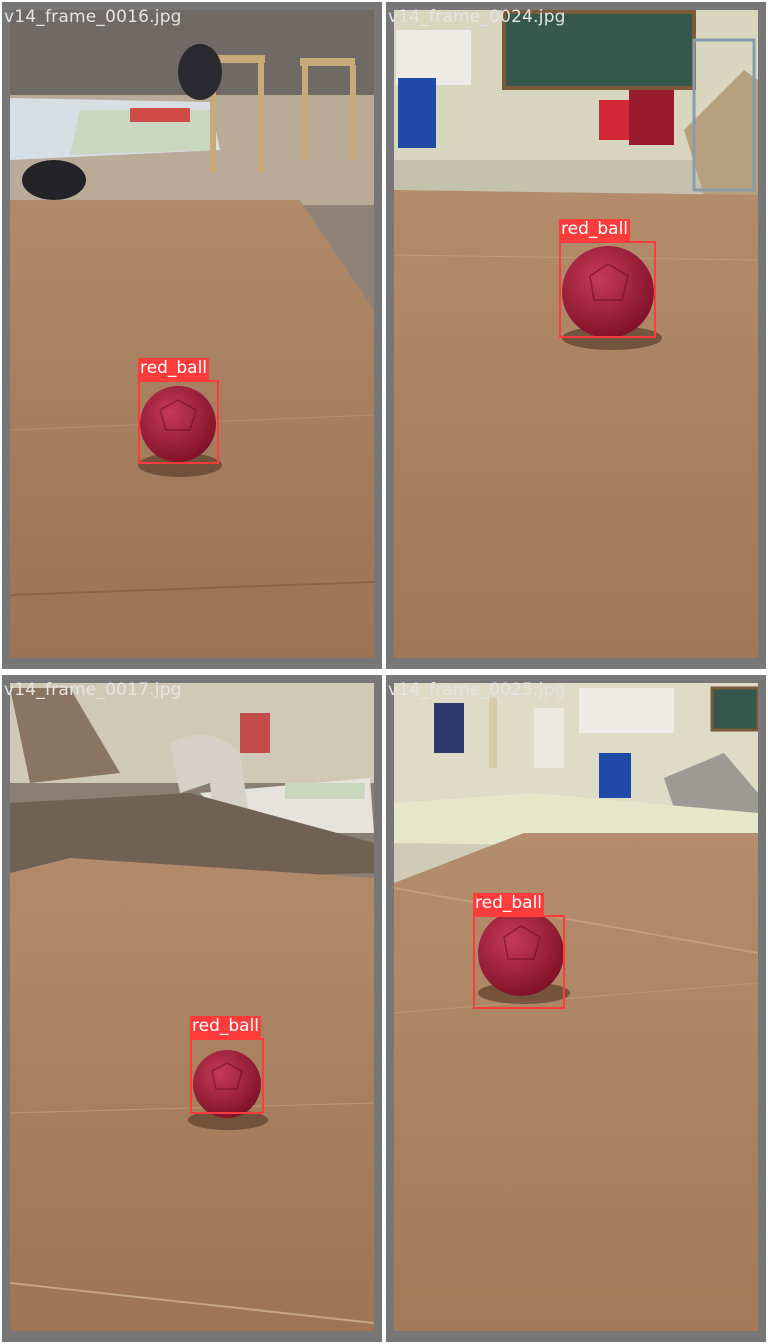  I want to click on frame-filename: v14_frame_0025.jpg, so click(477, 690).